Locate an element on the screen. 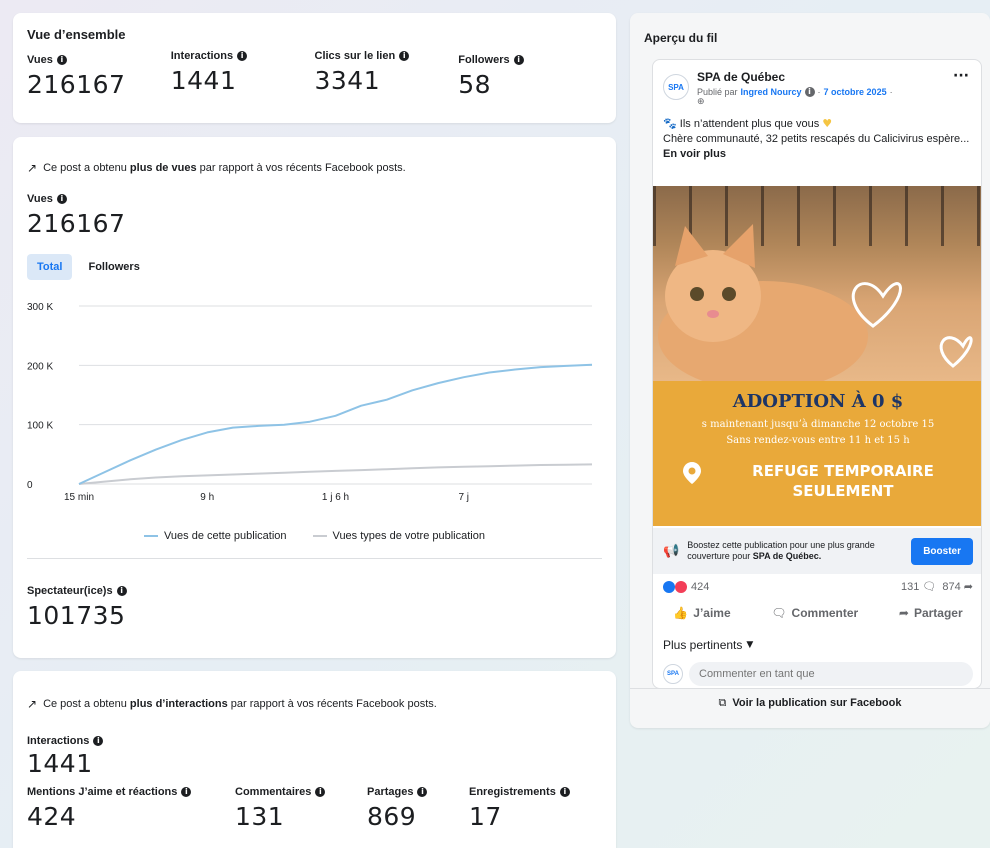  metric-link-clicks: Clics sur le lien i 3341 is located at coordinates (387, 74).